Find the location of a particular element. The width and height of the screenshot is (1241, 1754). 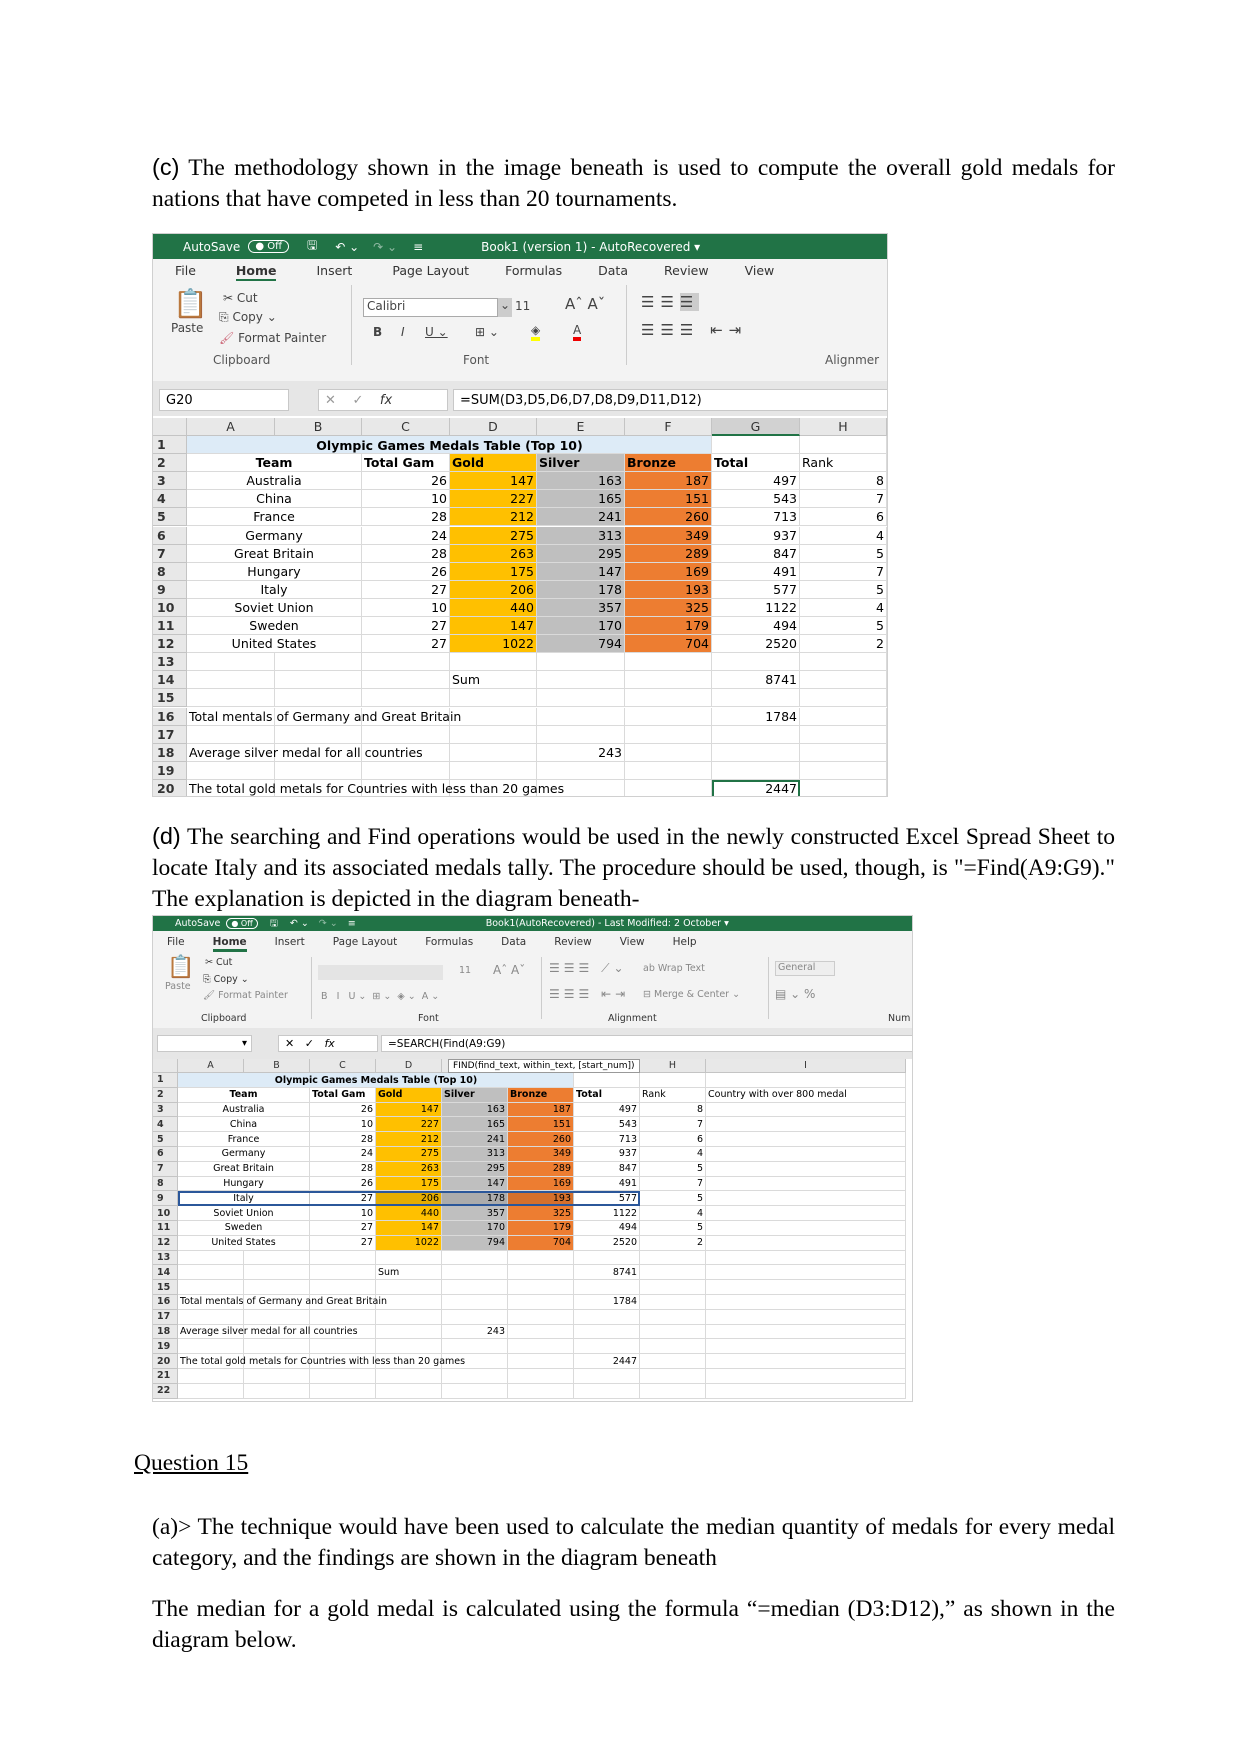

cell-F14 is located at coordinates (541, 1273).